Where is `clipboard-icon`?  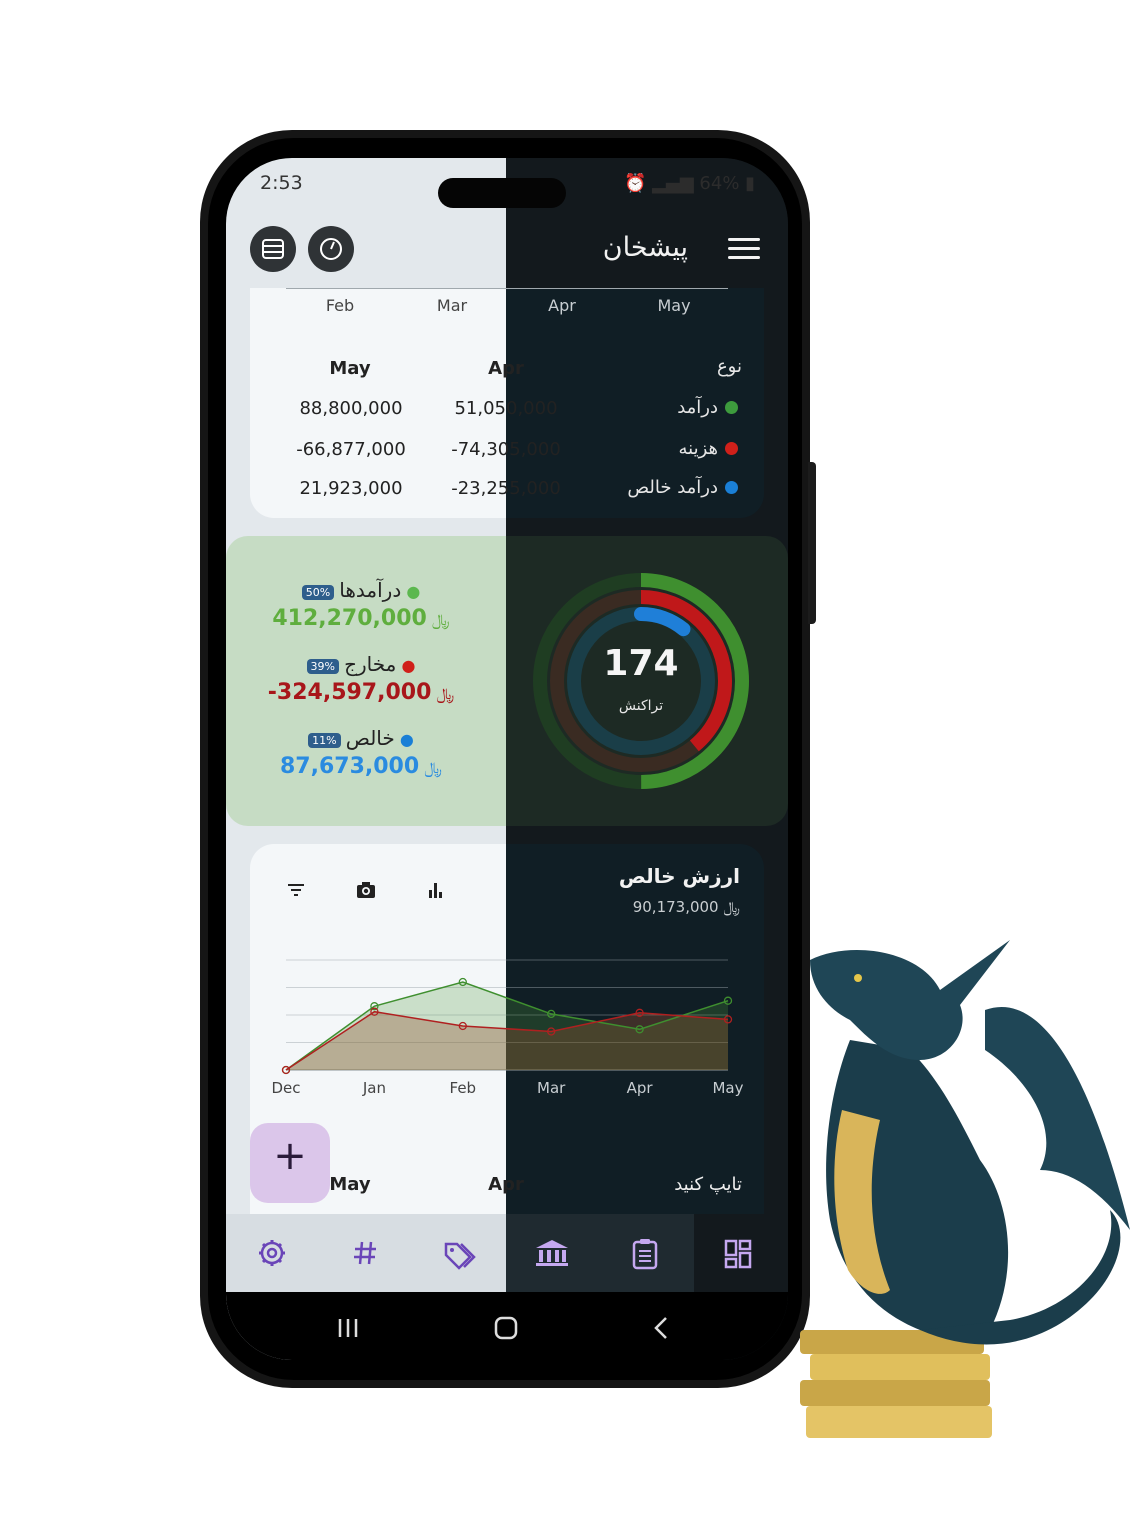
clipboard-icon is located at coordinates (645, 1254).